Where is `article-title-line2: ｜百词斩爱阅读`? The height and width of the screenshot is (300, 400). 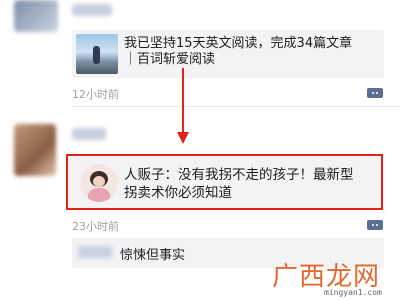 article-title-line2: ｜百词斩爱阅读 is located at coordinates (170, 59).